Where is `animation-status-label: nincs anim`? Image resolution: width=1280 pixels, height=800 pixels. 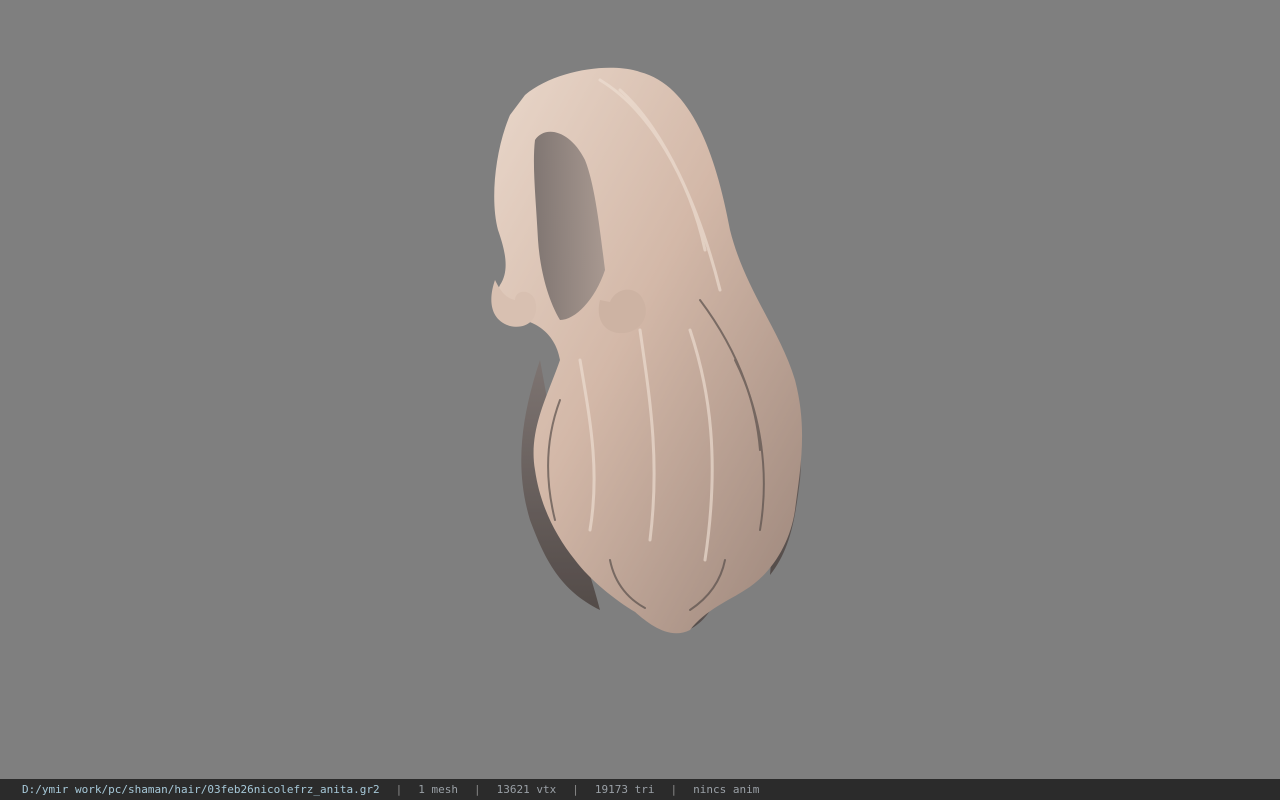
animation-status-label: nincs anim is located at coordinates (726, 789).